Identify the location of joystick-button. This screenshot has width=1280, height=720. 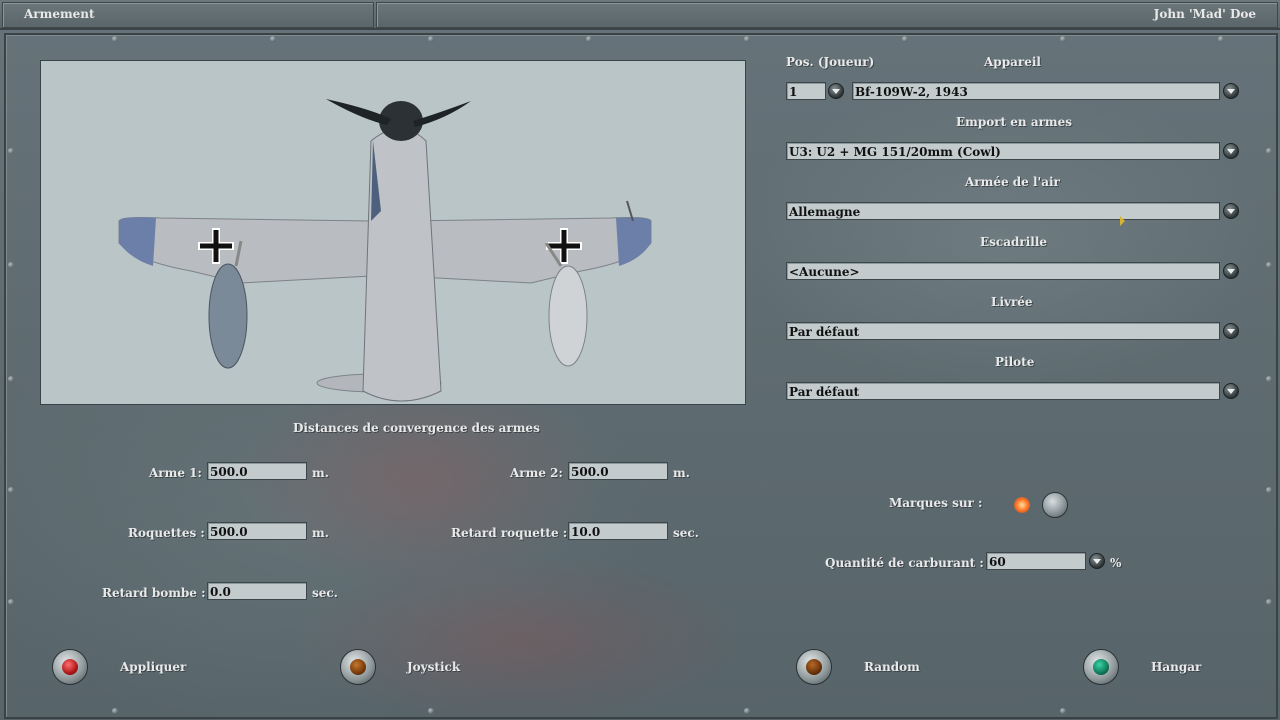
(358, 667).